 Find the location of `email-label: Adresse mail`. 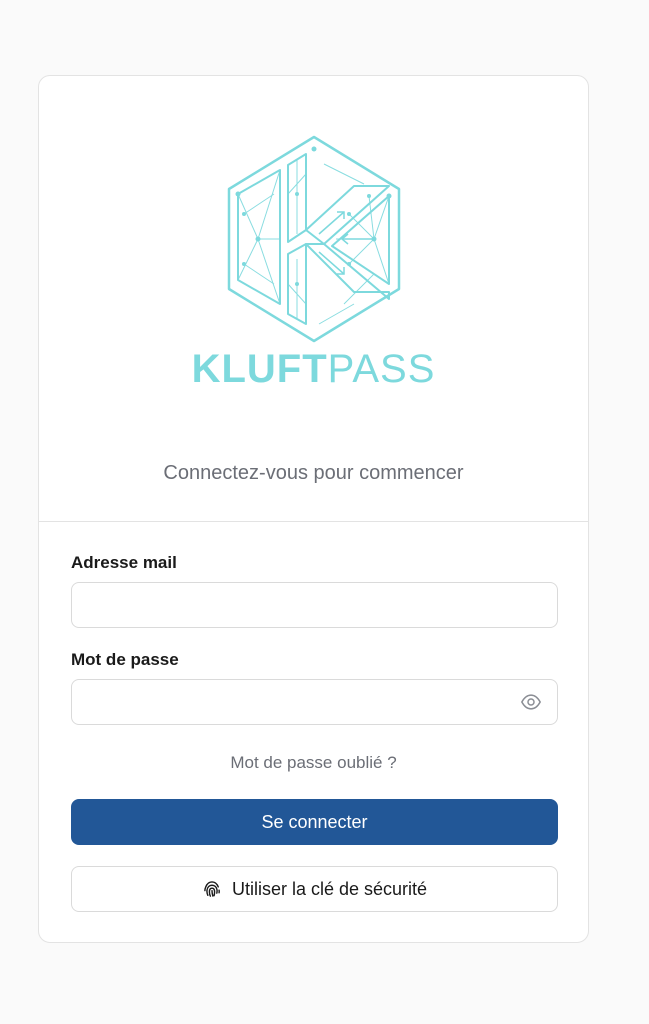

email-label: Adresse mail is located at coordinates (124, 562).